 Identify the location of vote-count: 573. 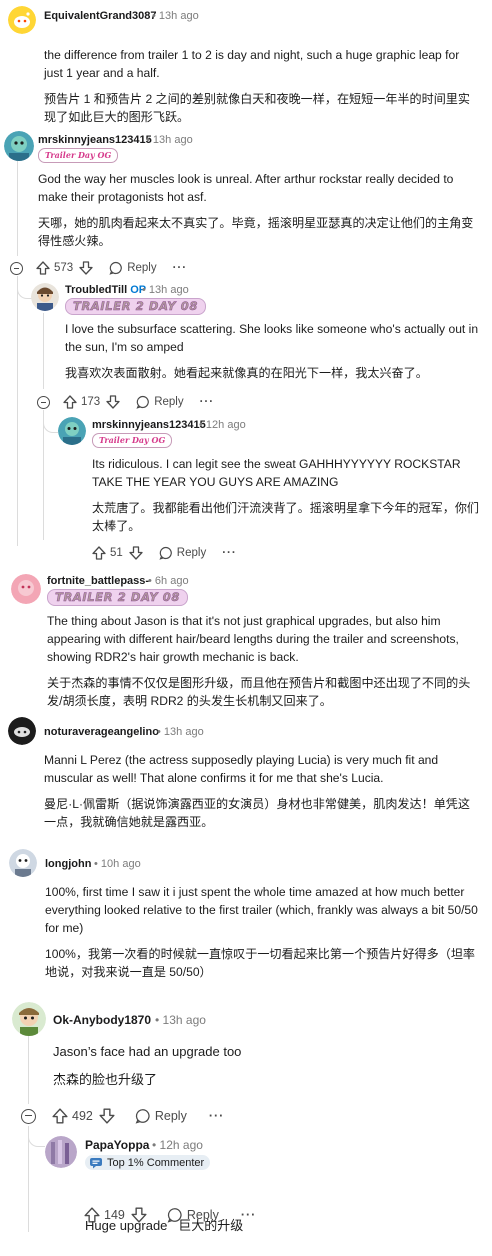
(64, 268).